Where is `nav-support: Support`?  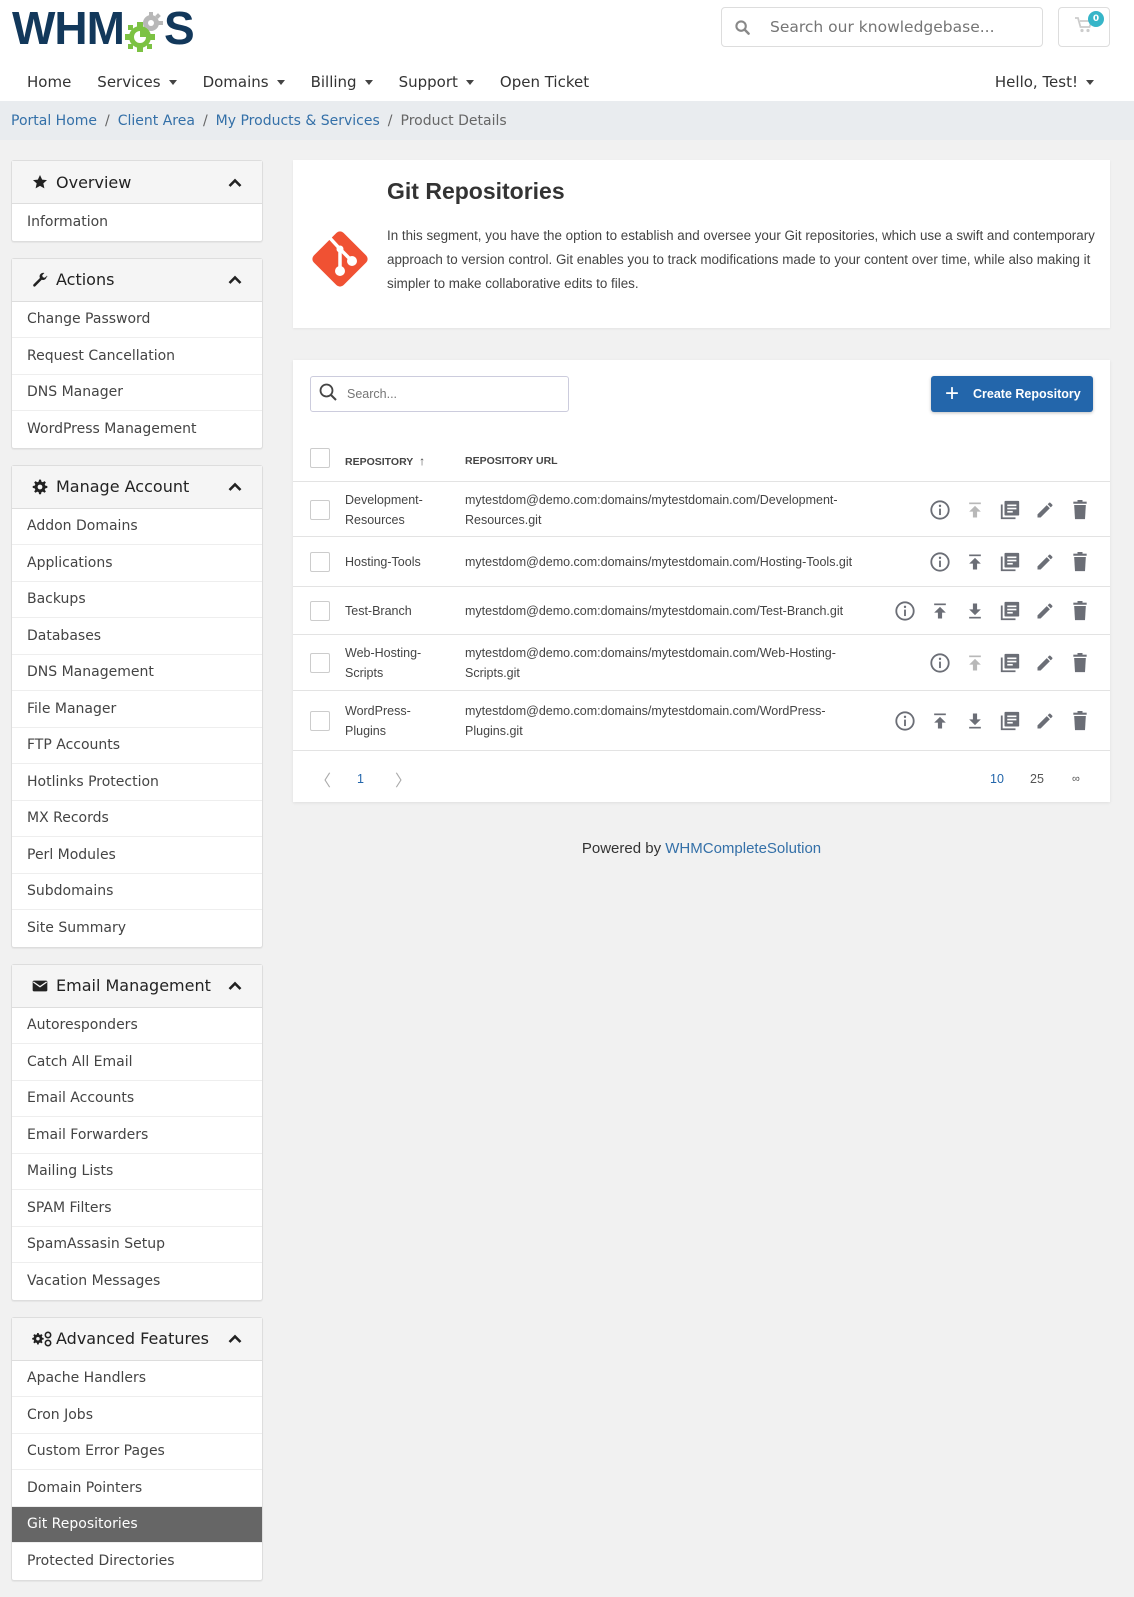
nav-support: Support is located at coordinates (436, 82).